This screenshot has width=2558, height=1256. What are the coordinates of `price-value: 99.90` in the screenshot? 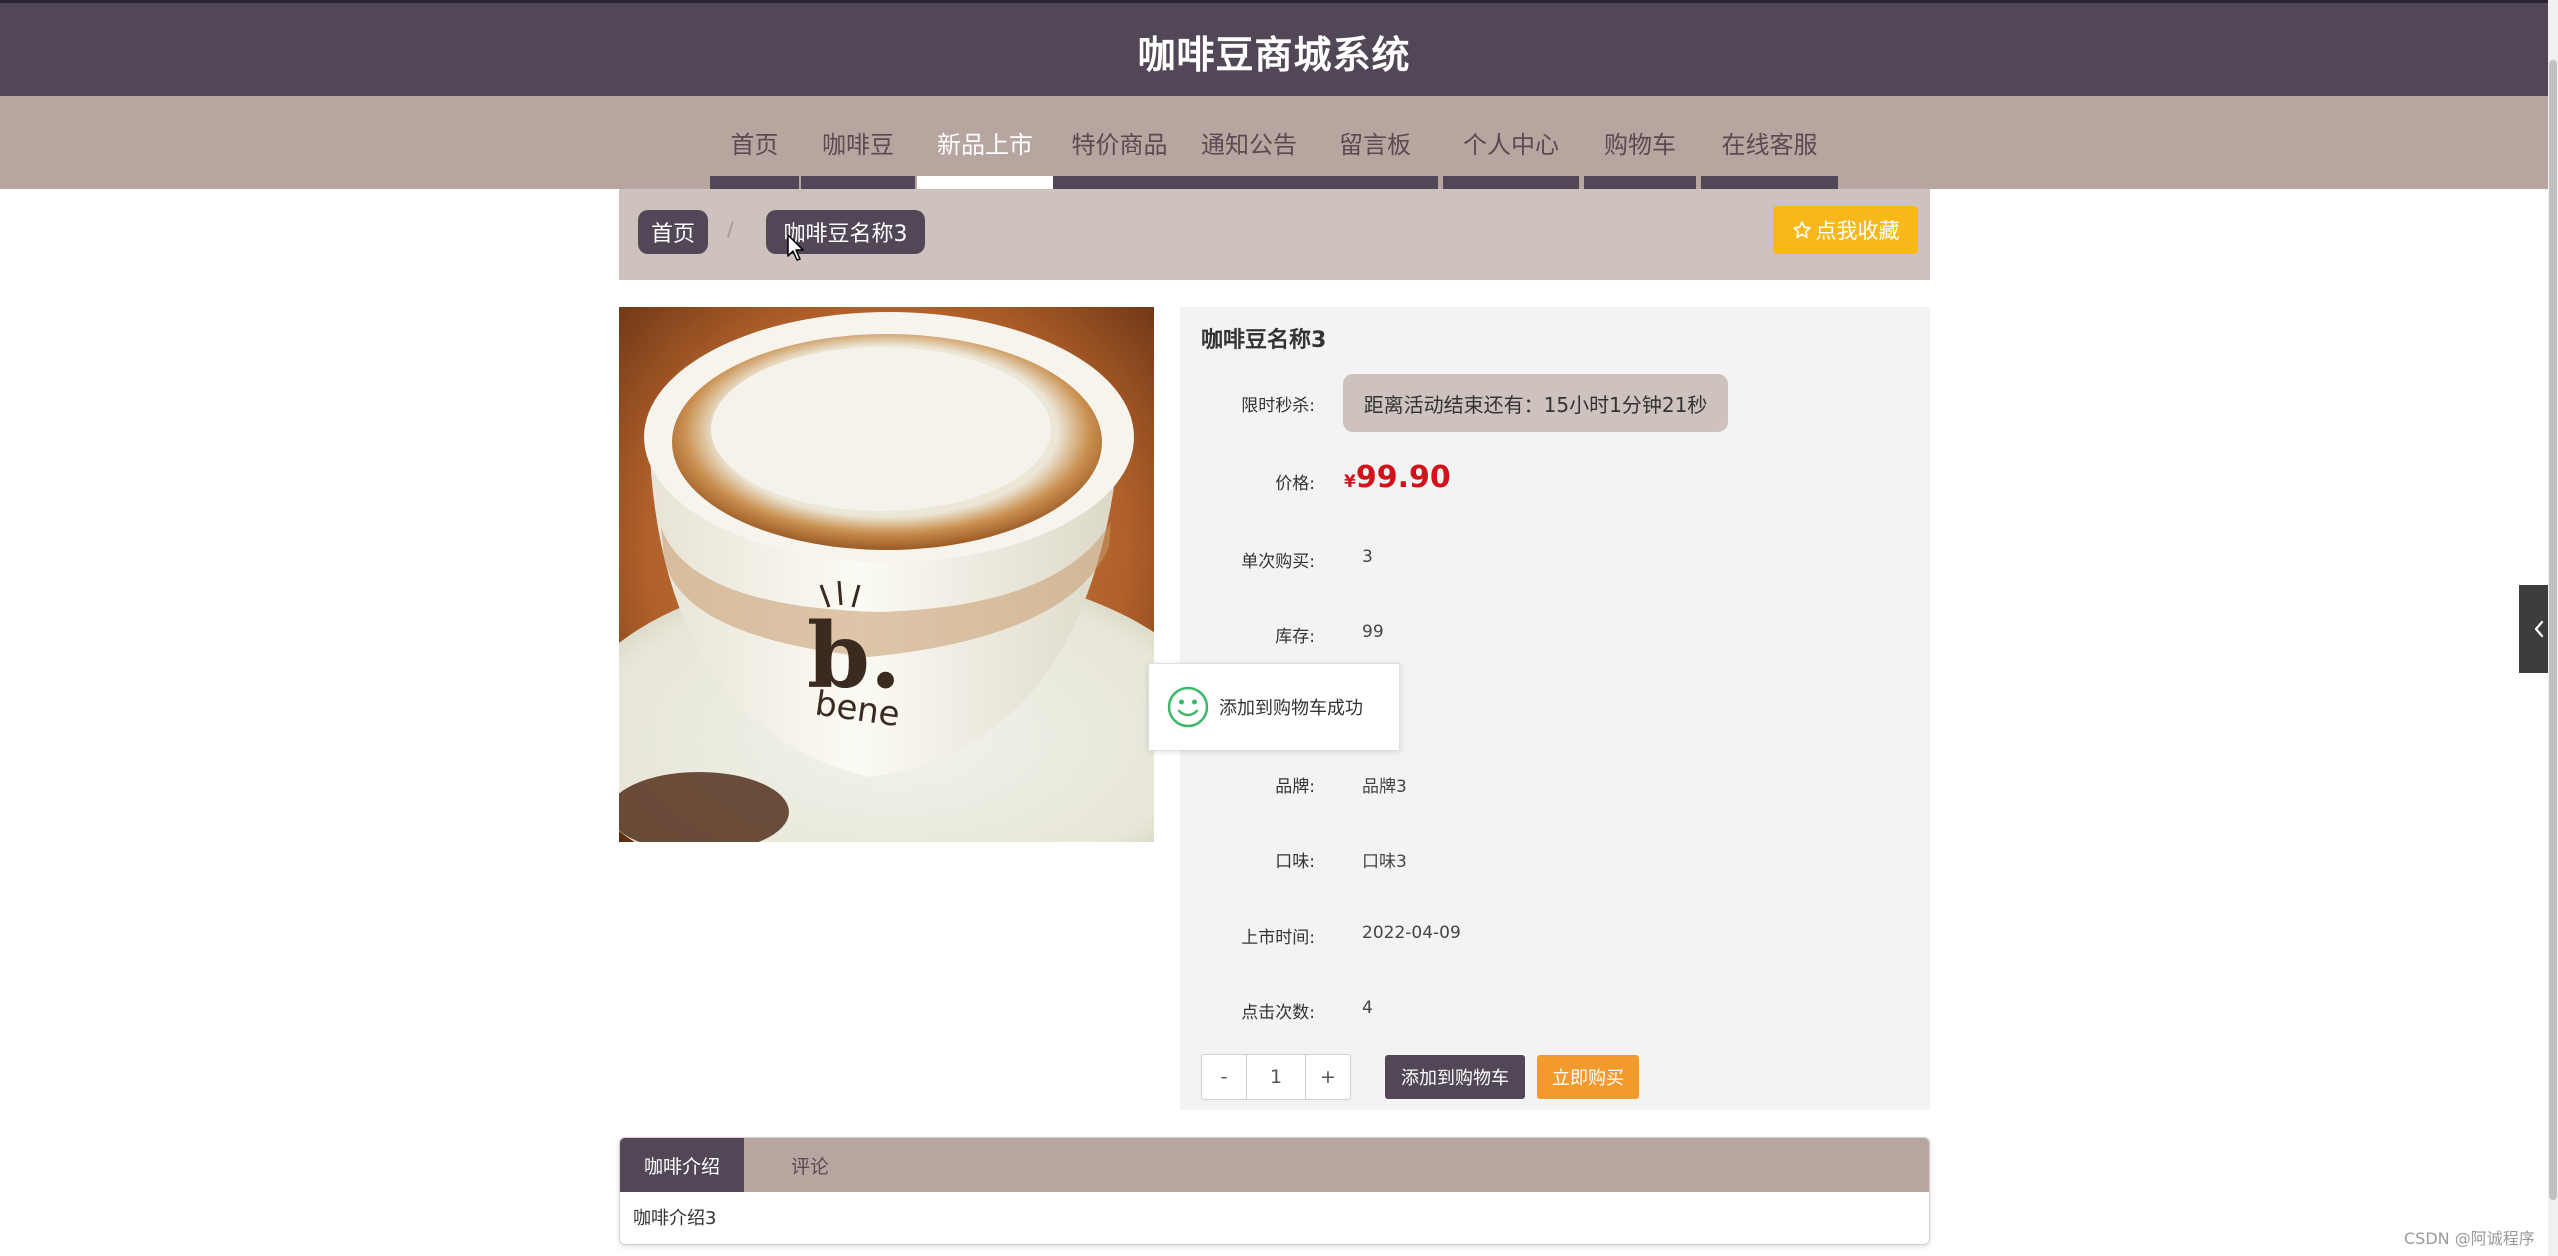 It's located at (1403, 477).